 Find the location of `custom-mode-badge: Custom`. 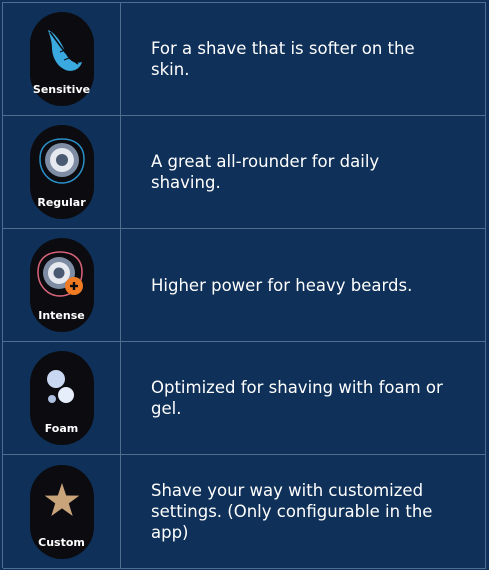

custom-mode-badge: Custom is located at coordinates (61, 511).